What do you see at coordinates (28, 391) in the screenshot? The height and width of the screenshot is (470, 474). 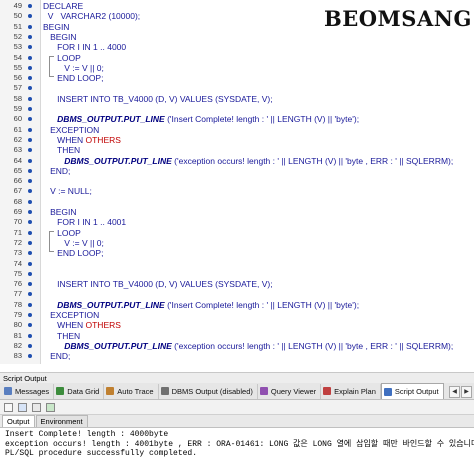 I see `tab-messages: Messages` at bounding box center [28, 391].